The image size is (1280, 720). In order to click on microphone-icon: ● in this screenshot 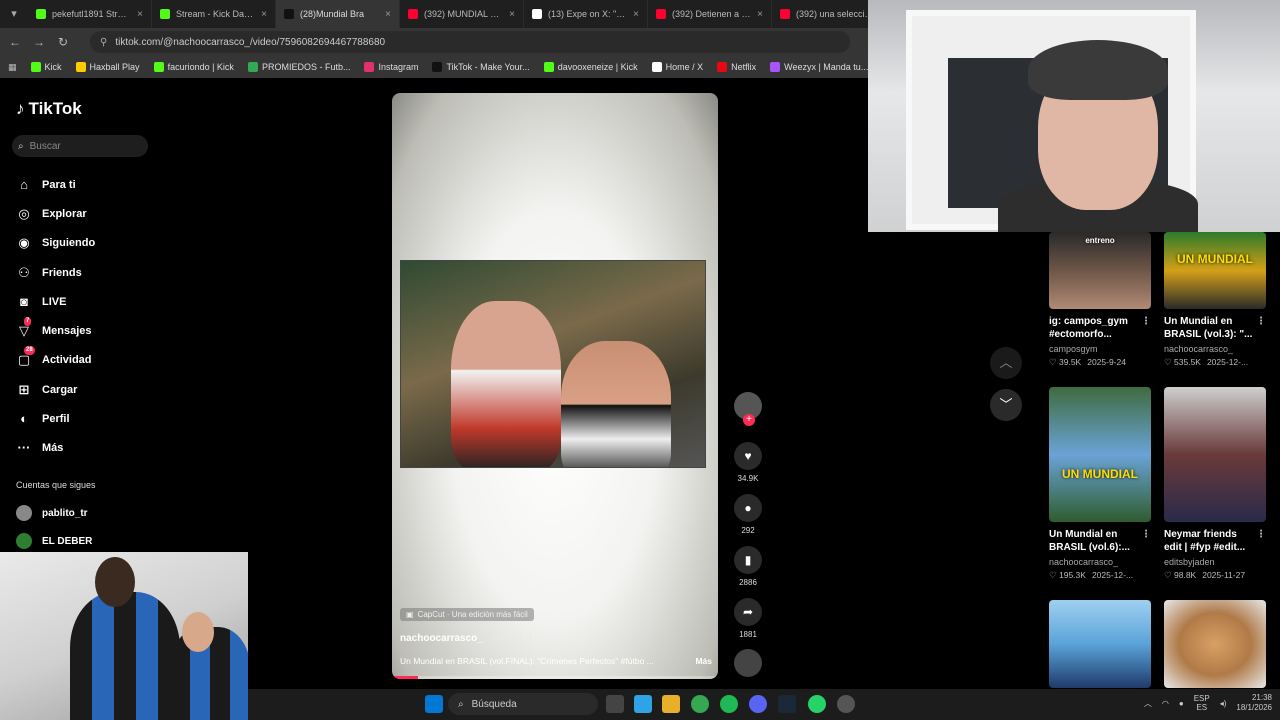, I will do `click(1181, 703)`.